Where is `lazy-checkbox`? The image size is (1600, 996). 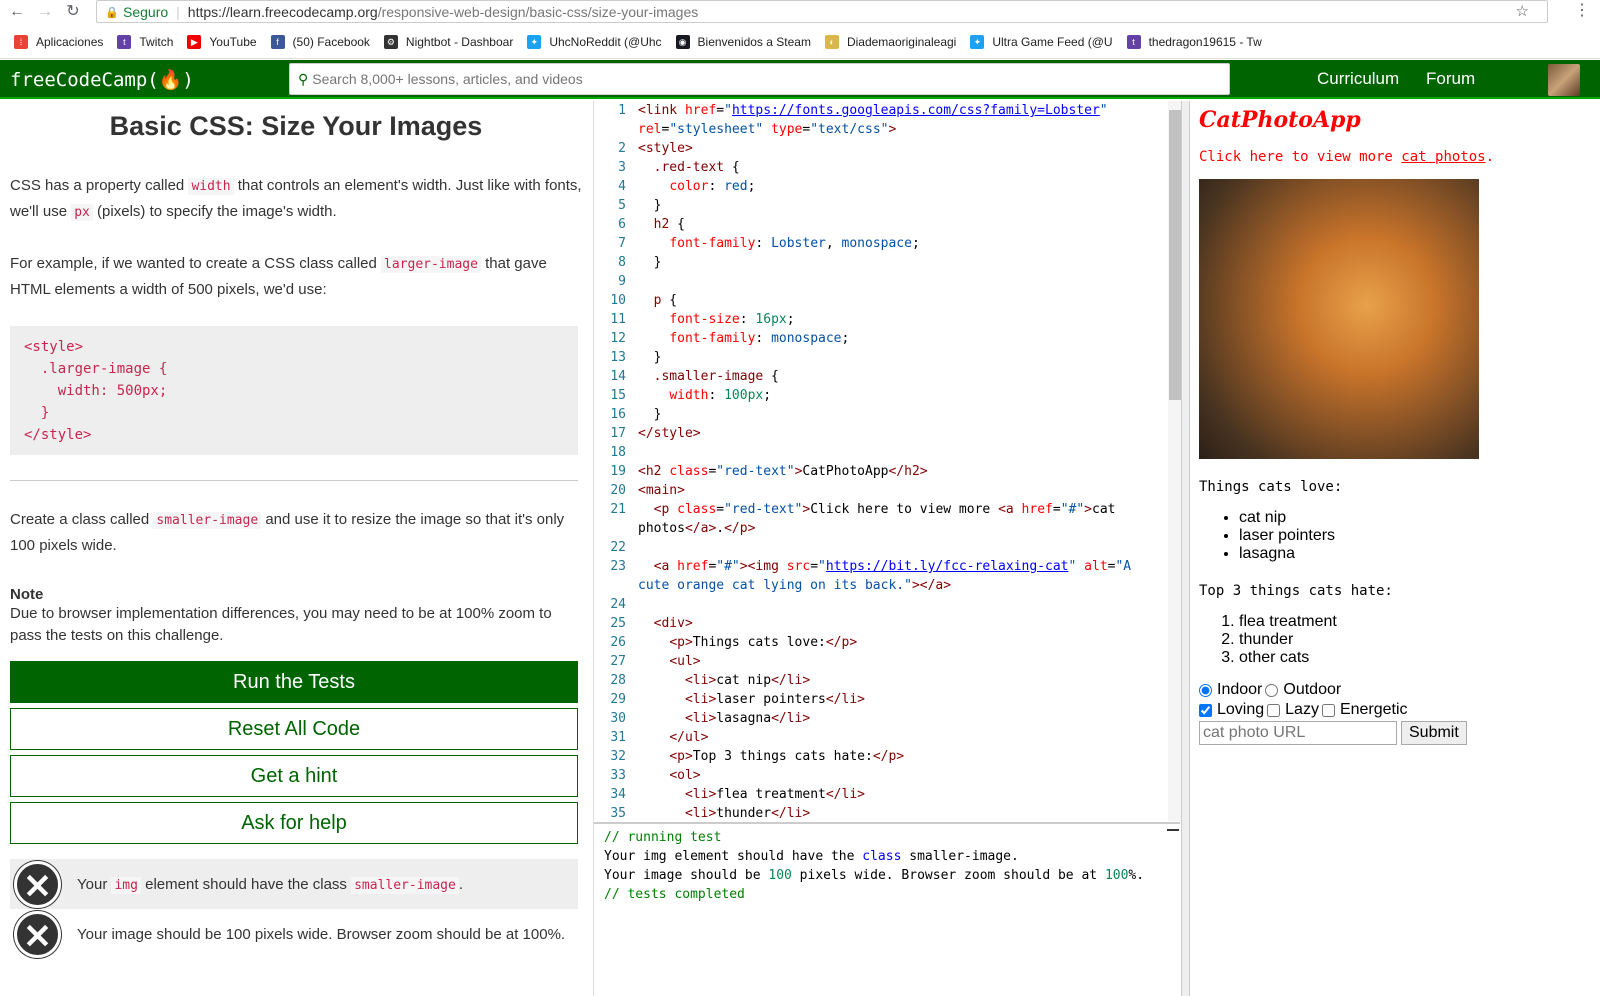
lazy-checkbox is located at coordinates (1274, 710).